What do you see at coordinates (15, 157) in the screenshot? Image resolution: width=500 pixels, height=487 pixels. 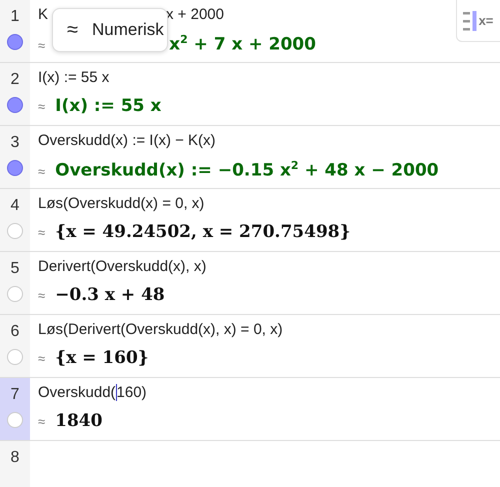 I see `row-header: 3` at bounding box center [15, 157].